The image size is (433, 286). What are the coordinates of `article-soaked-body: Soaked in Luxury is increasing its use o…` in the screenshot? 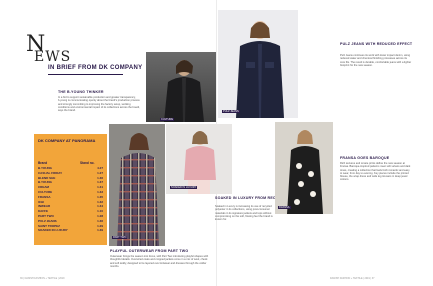 It's located at (244, 213).